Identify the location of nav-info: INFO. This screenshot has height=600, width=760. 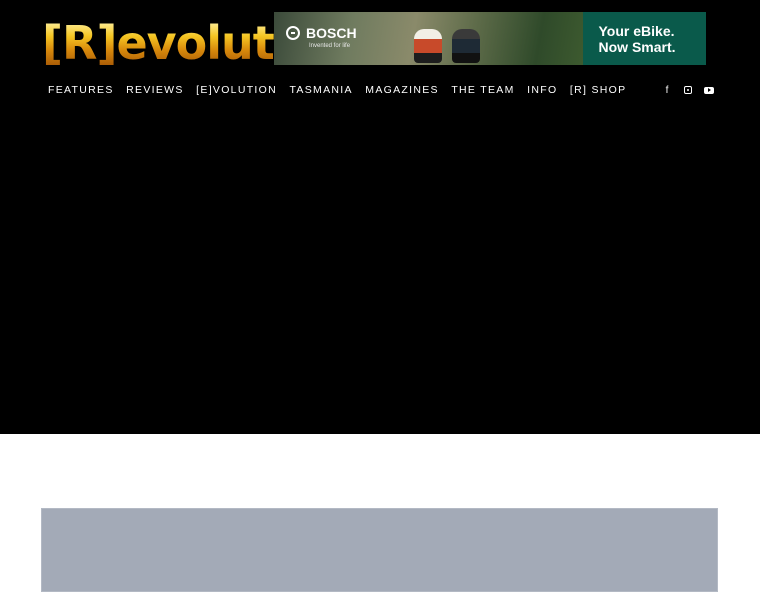
(542, 90).